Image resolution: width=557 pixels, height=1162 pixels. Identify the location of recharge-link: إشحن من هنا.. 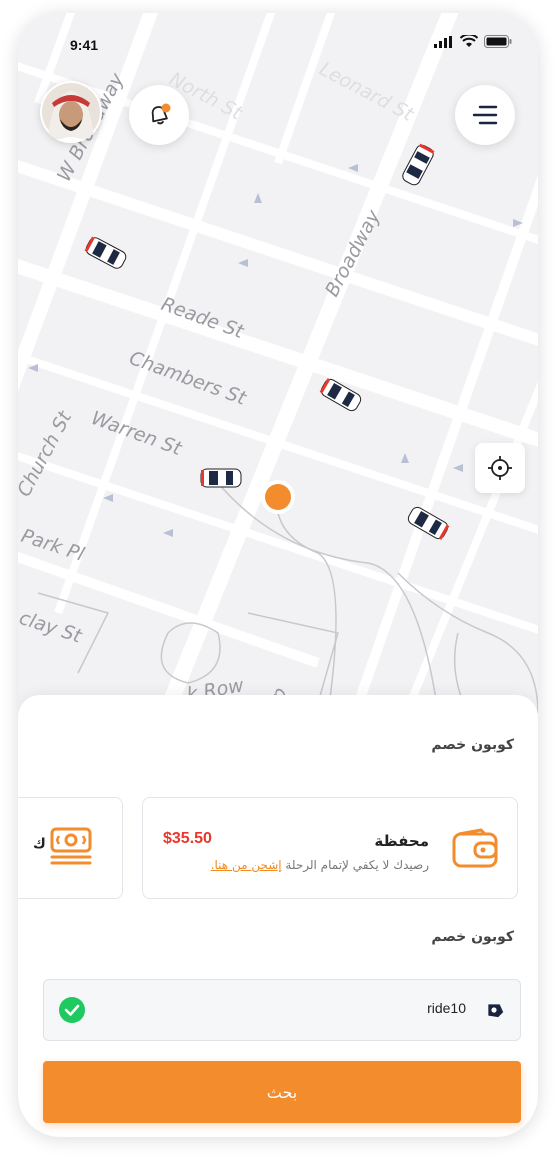
(246, 865).